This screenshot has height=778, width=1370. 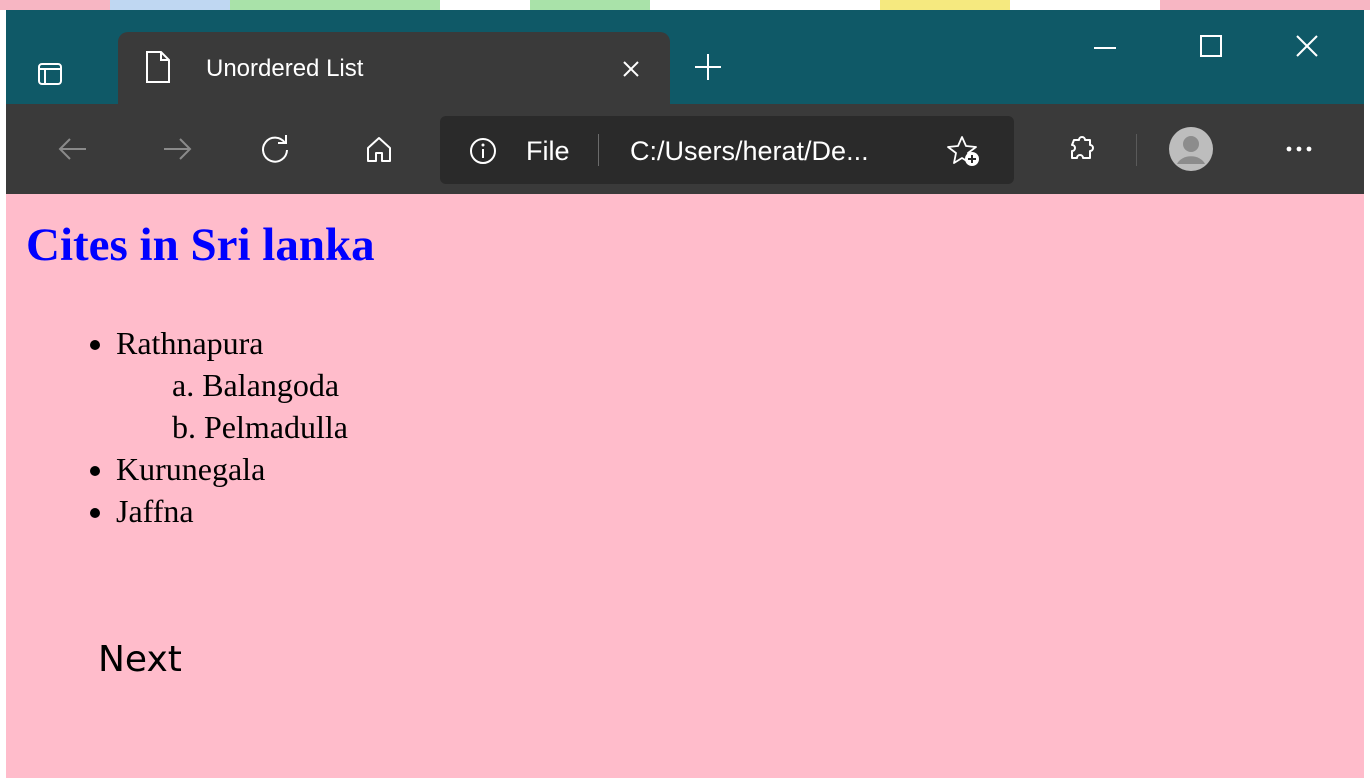 What do you see at coordinates (232, 511) in the screenshot?
I see `list-item: Jaffna` at bounding box center [232, 511].